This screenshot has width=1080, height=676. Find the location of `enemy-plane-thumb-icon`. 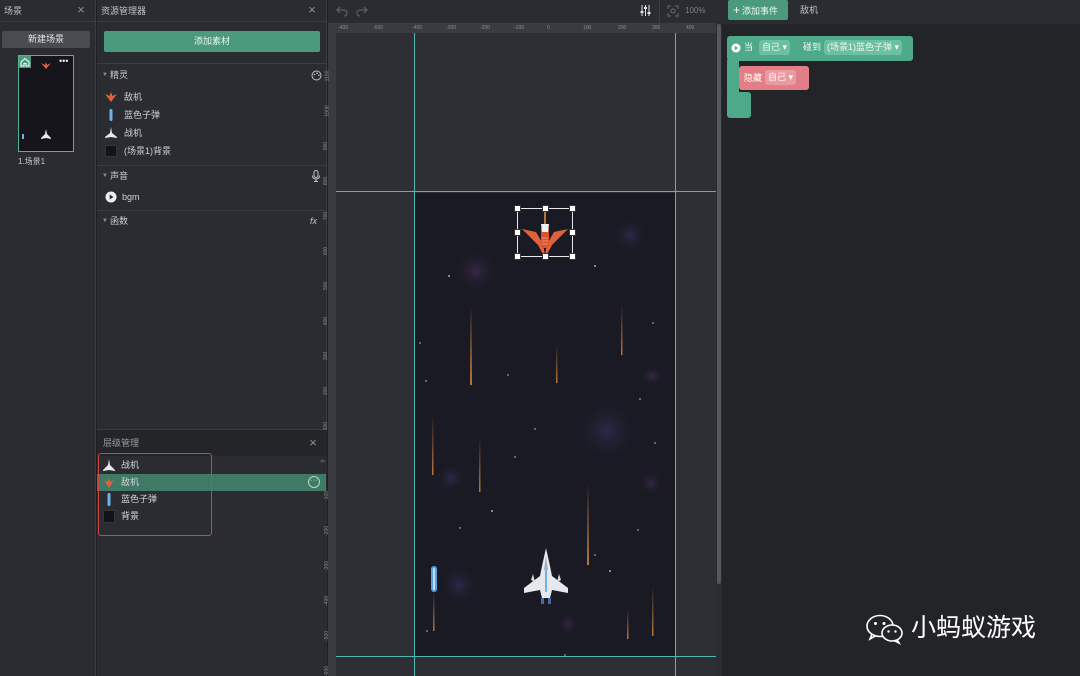

enemy-plane-thumb-icon is located at coordinates (46, 65).